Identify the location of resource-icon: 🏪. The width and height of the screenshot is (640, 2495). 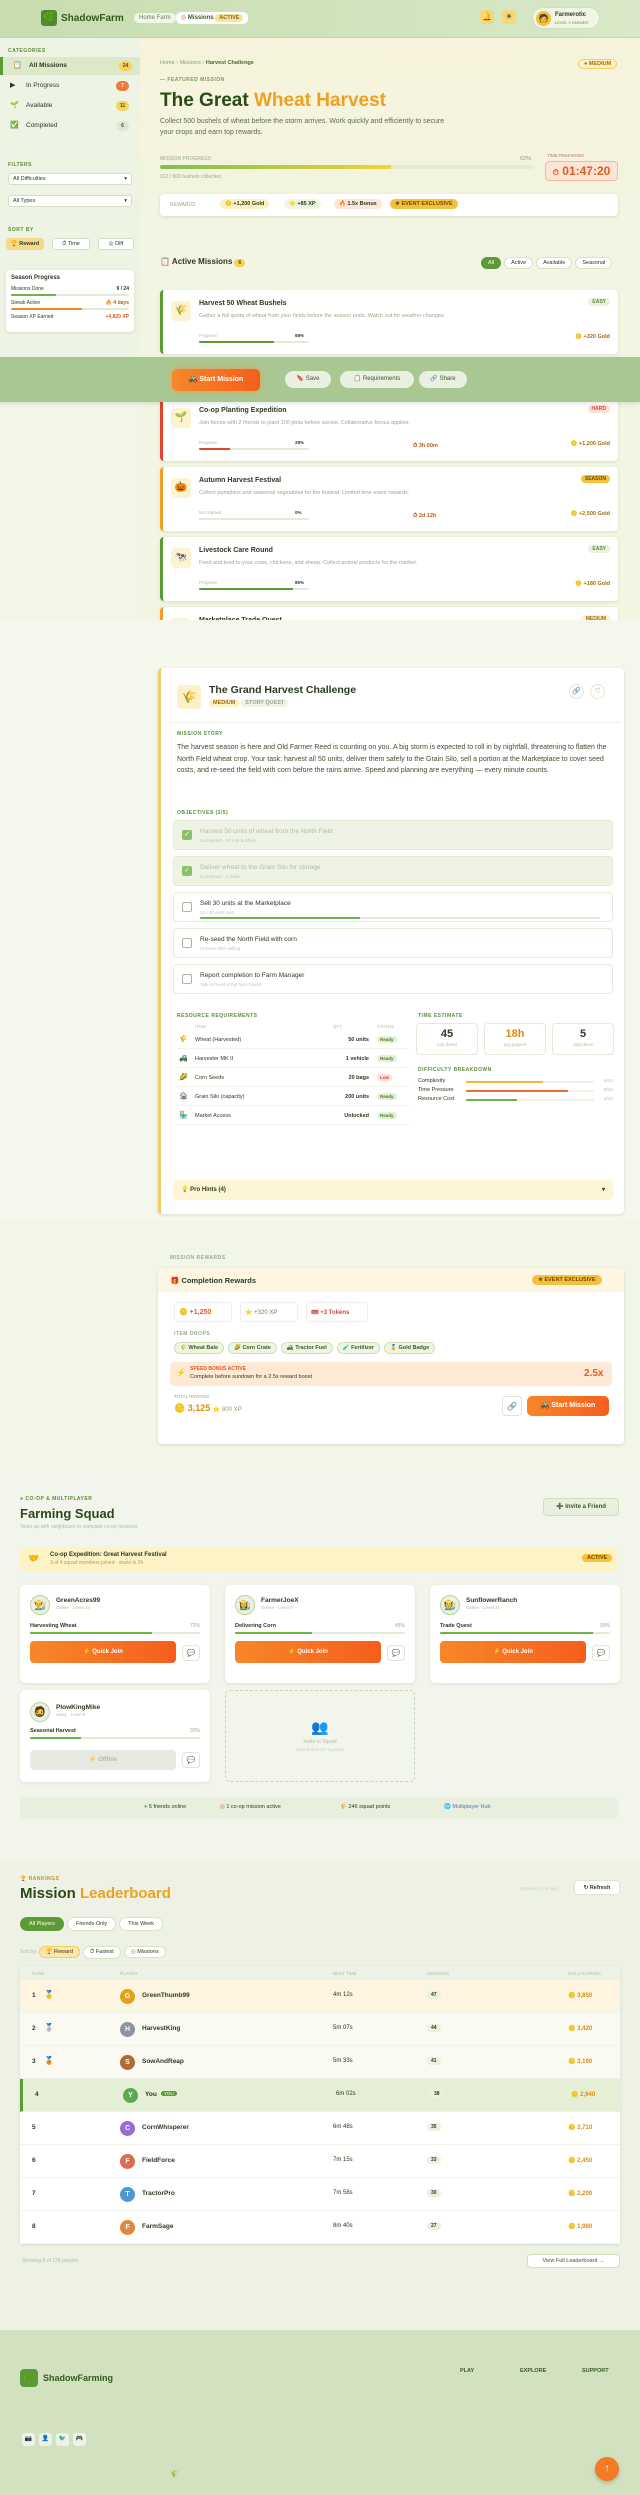
(183, 1115).